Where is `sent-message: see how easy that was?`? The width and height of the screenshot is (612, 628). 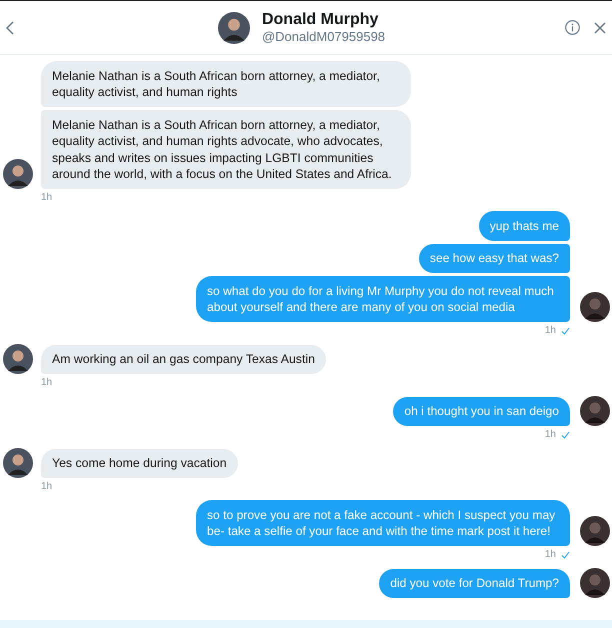 sent-message: see how easy that was? is located at coordinates (494, 258).